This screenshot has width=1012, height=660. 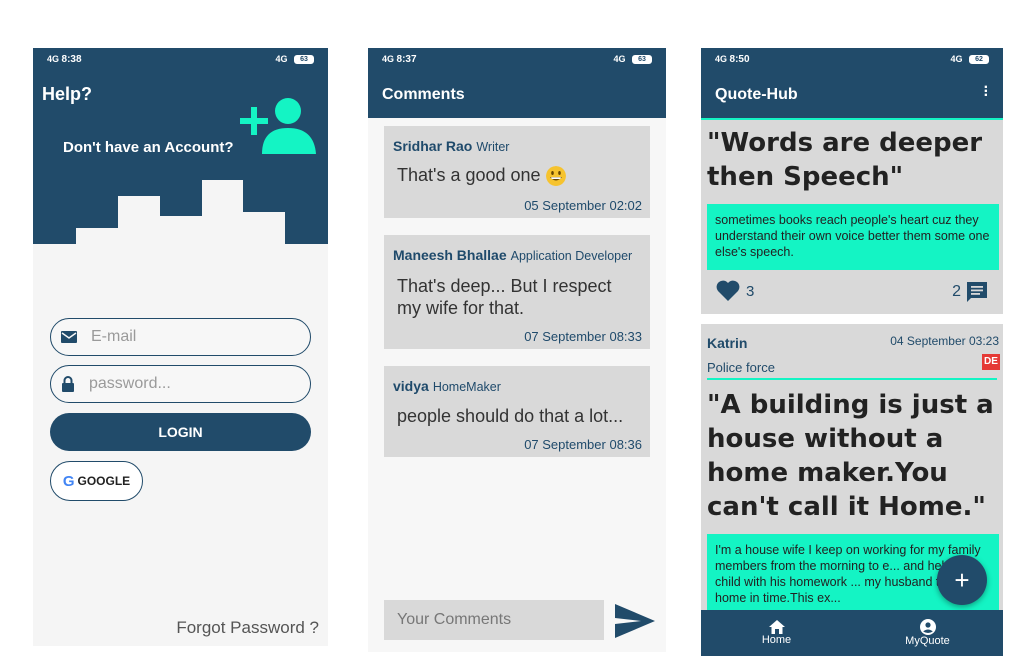 What do you see at coordinates (583, 336) in the screenshot?
I see `comment-date: 07 September 08:33` at bounding box center [583, 336].